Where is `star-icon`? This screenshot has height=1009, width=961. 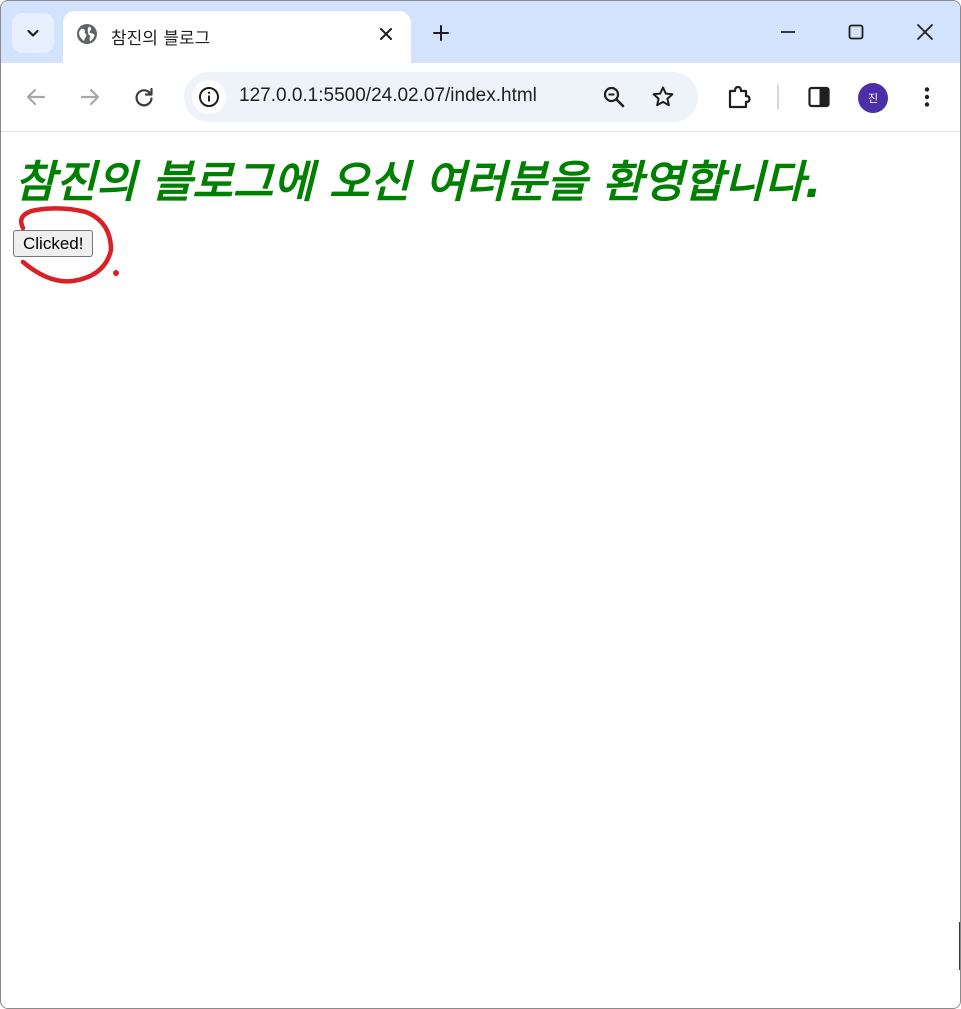 star-icon is located at coordinates (663, 96).